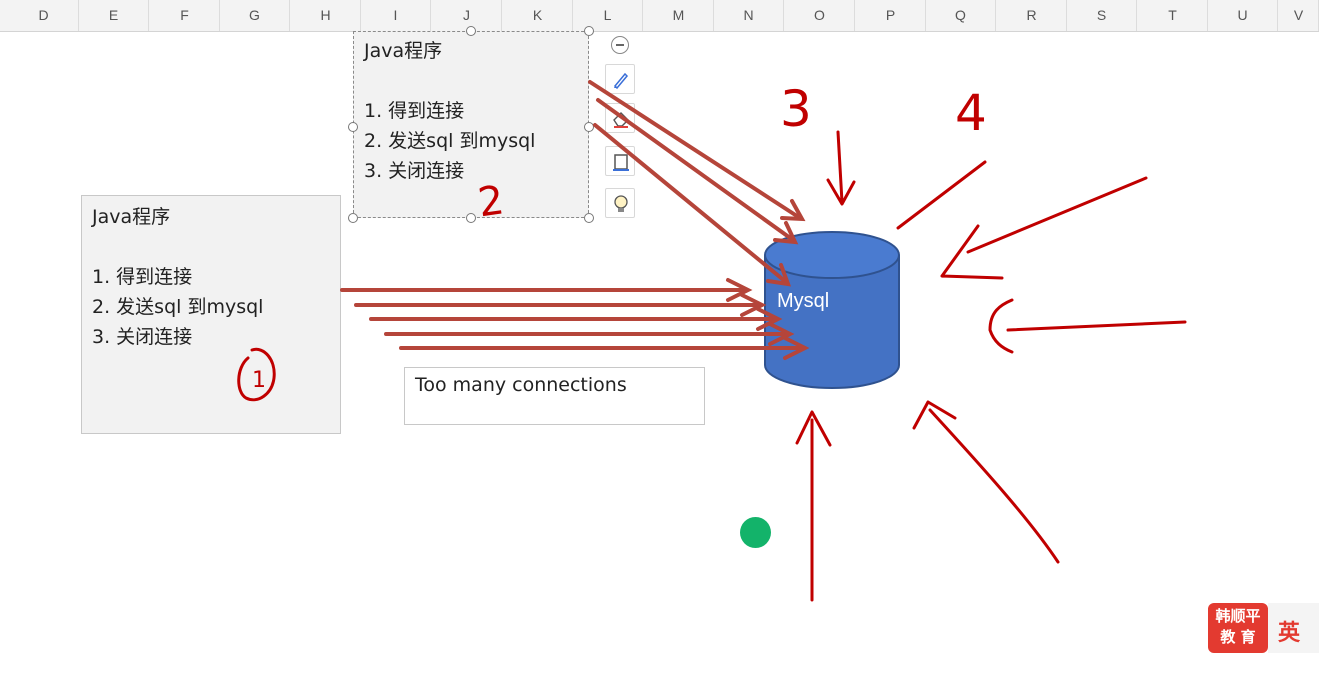 This screenshot has height=699, width=1319. What do you see at coordinates (1238, 616) in the screenshot?
I see `brand-line-1: 韩顺平` at bounding box center [1238, 616].